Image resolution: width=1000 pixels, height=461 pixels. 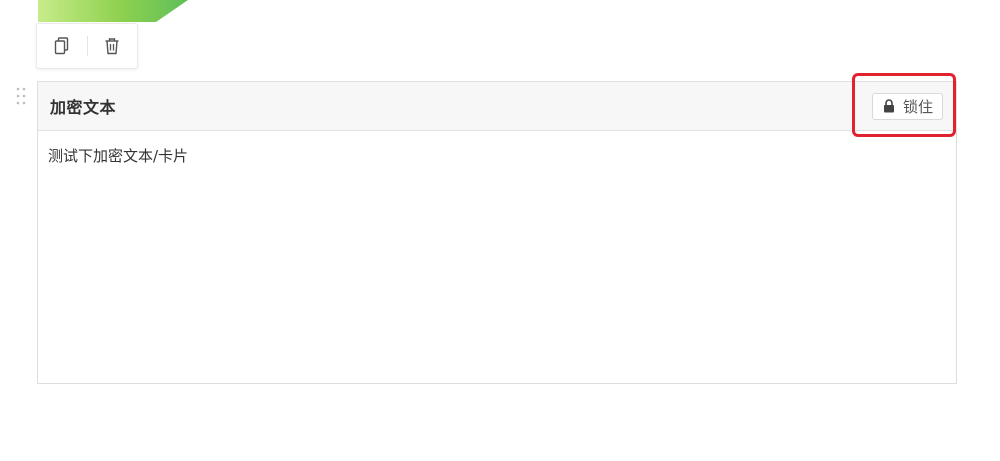 I want to click on delete-button, so click(x=112, y=46).